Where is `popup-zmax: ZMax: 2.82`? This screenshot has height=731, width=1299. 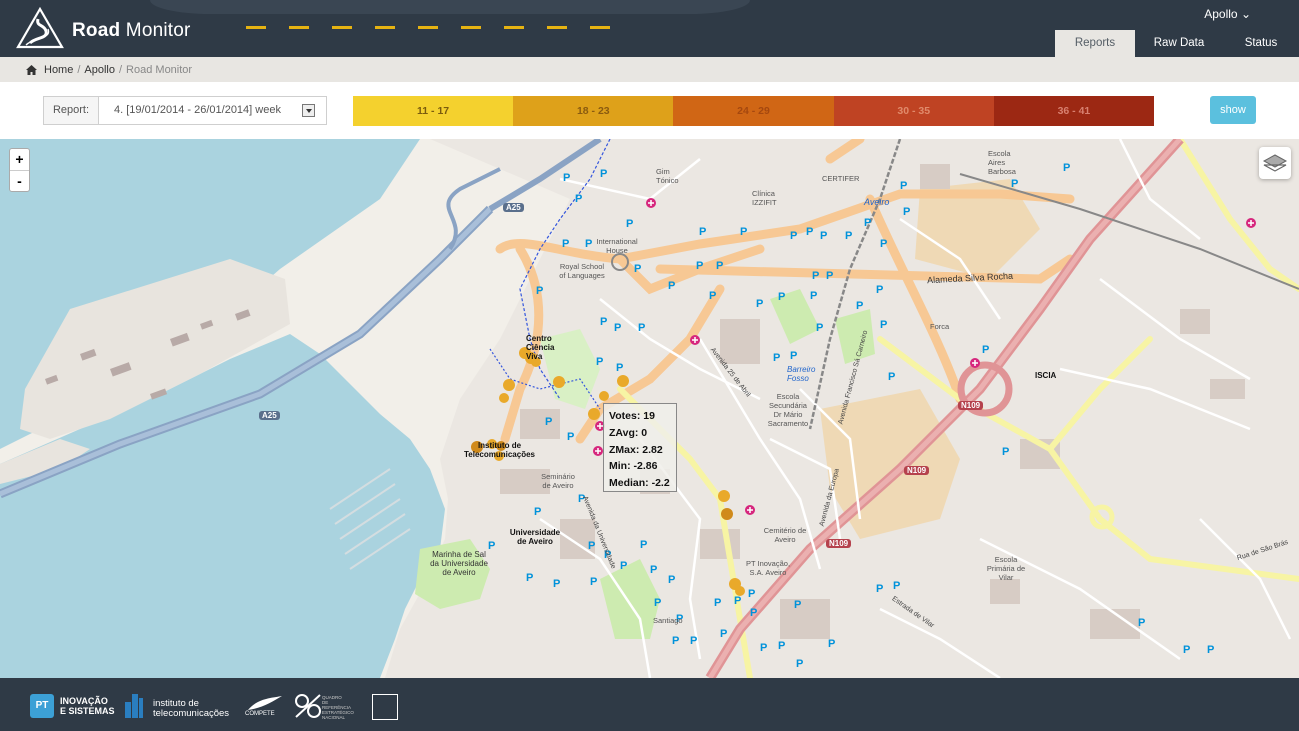 popup-zmax: ZMax: 2.82 is located at coordinates (636, 449).